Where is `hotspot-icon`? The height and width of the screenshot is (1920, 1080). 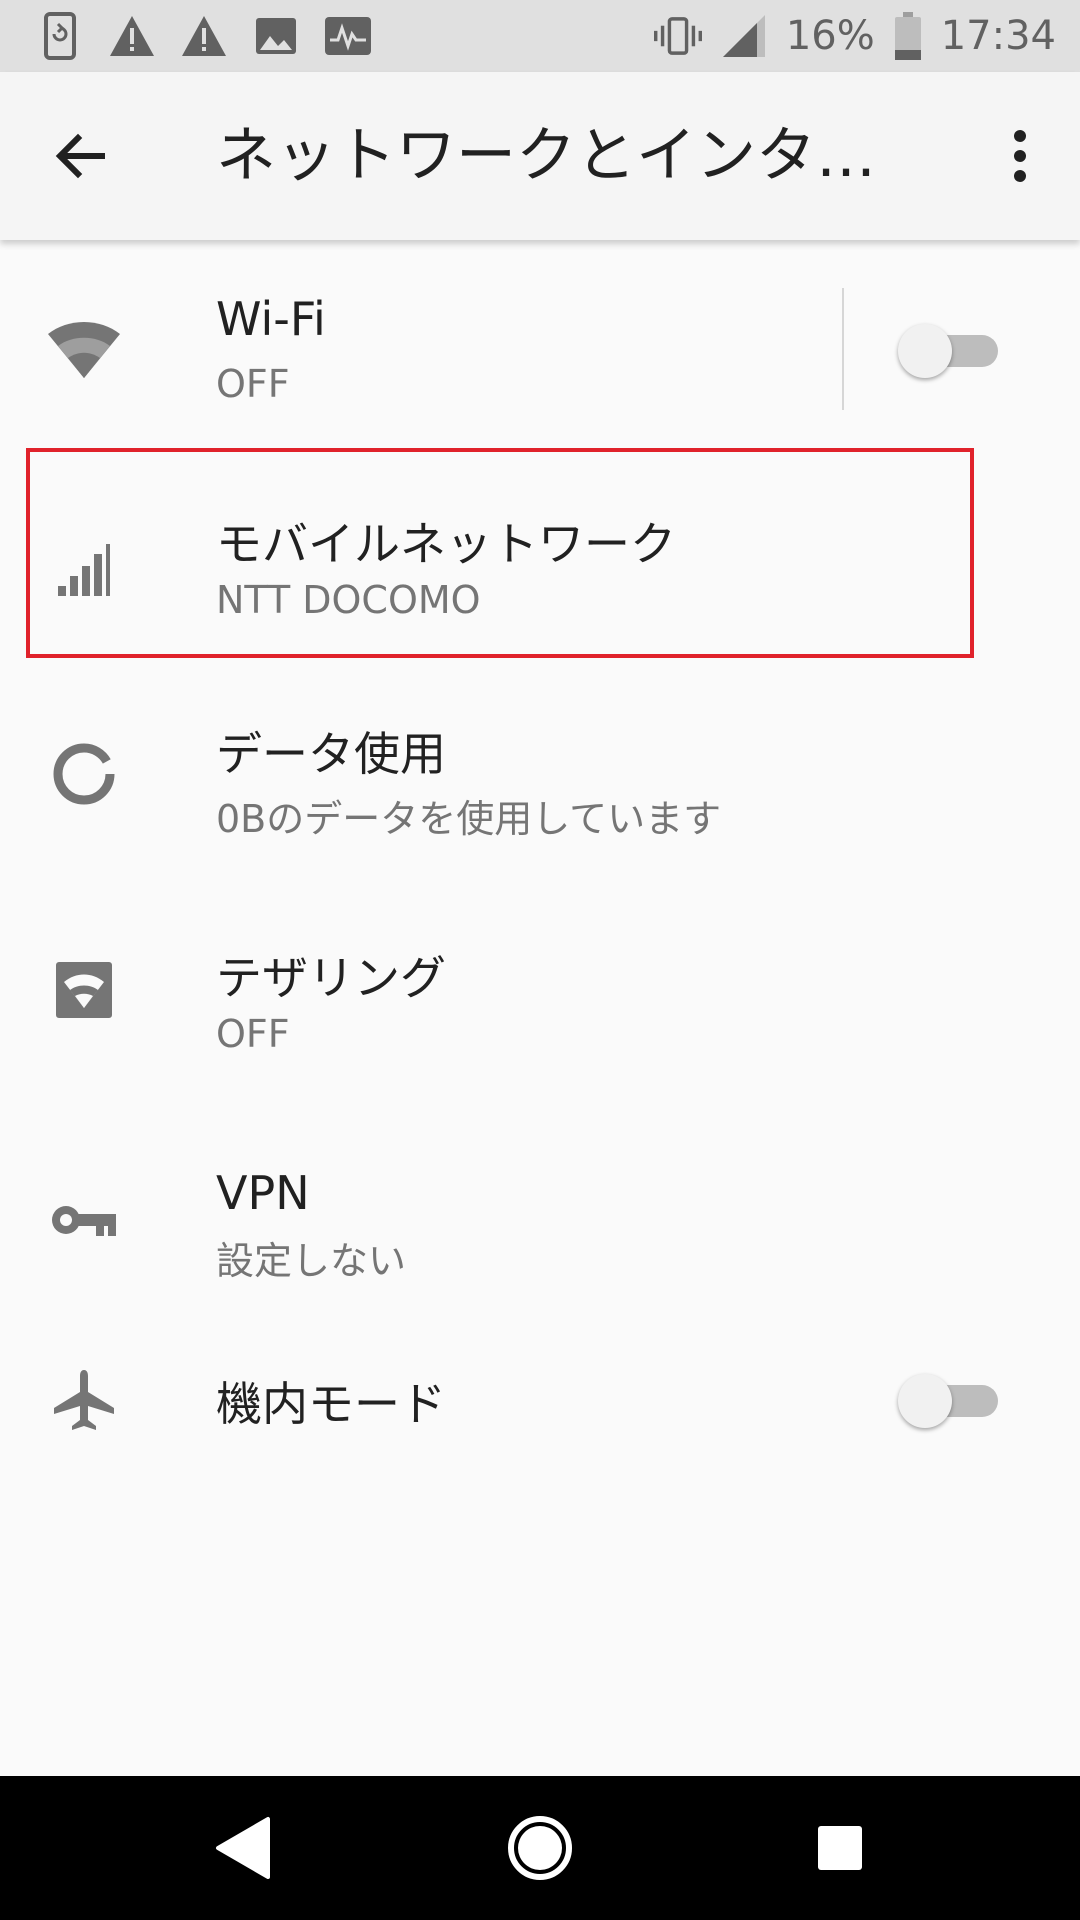
hotspot-icon is located at coordinates (84, 990).